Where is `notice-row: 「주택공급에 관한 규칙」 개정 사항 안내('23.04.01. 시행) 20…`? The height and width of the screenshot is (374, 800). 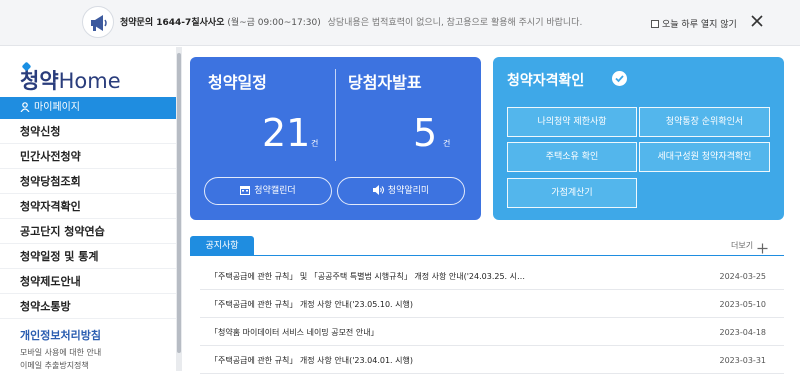 notice-row: 「주택공급에 관한 규칙」 개정 사항 안내('23.04.01. 시행) 20… is located at coordinates (492, 360).